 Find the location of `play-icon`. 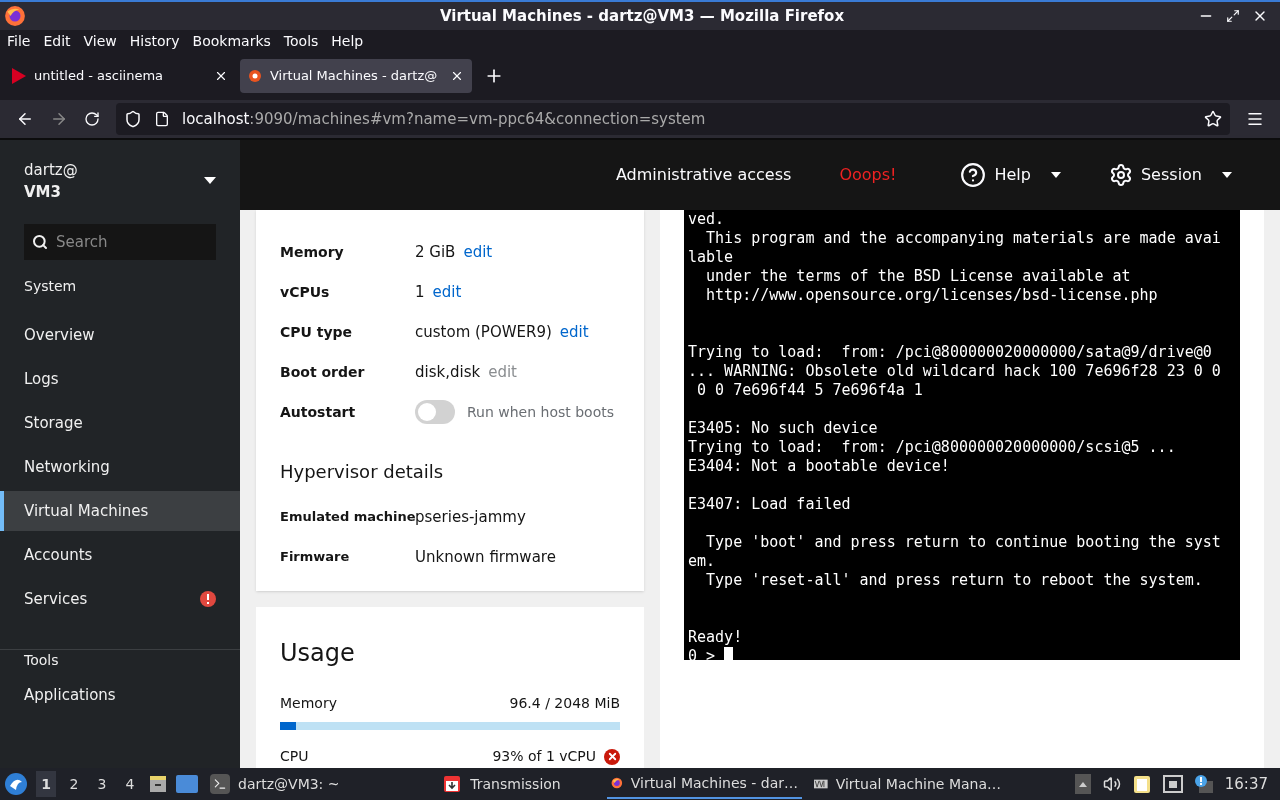

play-icon is located at coordinates (19, 76).